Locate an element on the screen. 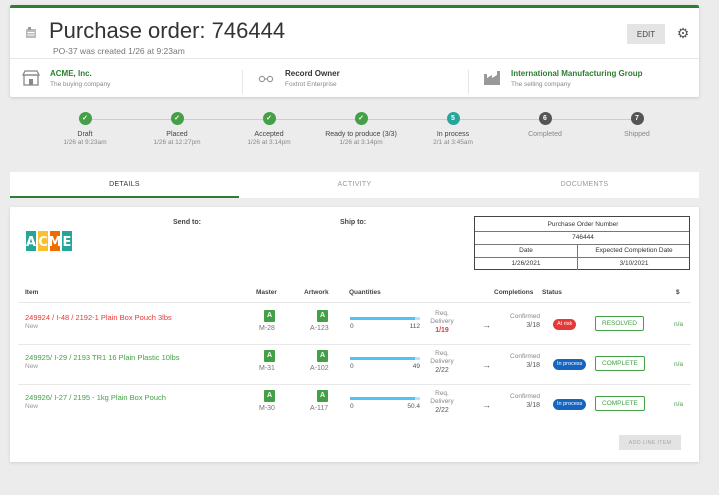  svg-text: E is located at coordinates (67, 242).